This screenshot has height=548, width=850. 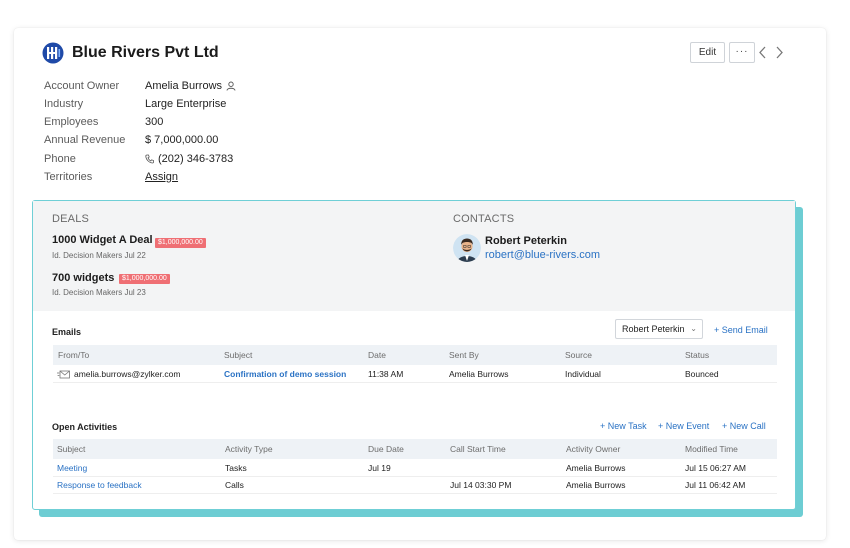 I want to click on chevron-down-icon: ⌄, so click(x=693, y=328).